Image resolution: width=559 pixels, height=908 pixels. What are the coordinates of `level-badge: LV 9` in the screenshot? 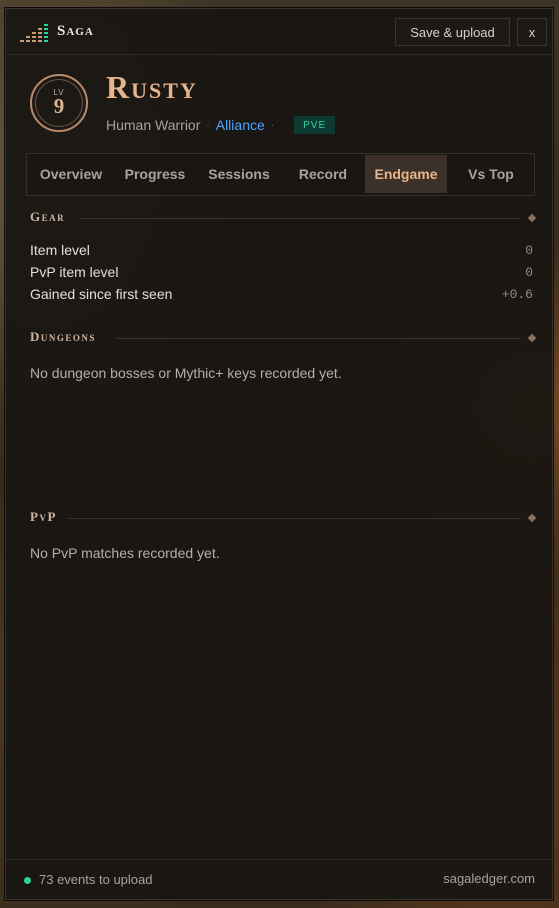 It's located at (59, 103).